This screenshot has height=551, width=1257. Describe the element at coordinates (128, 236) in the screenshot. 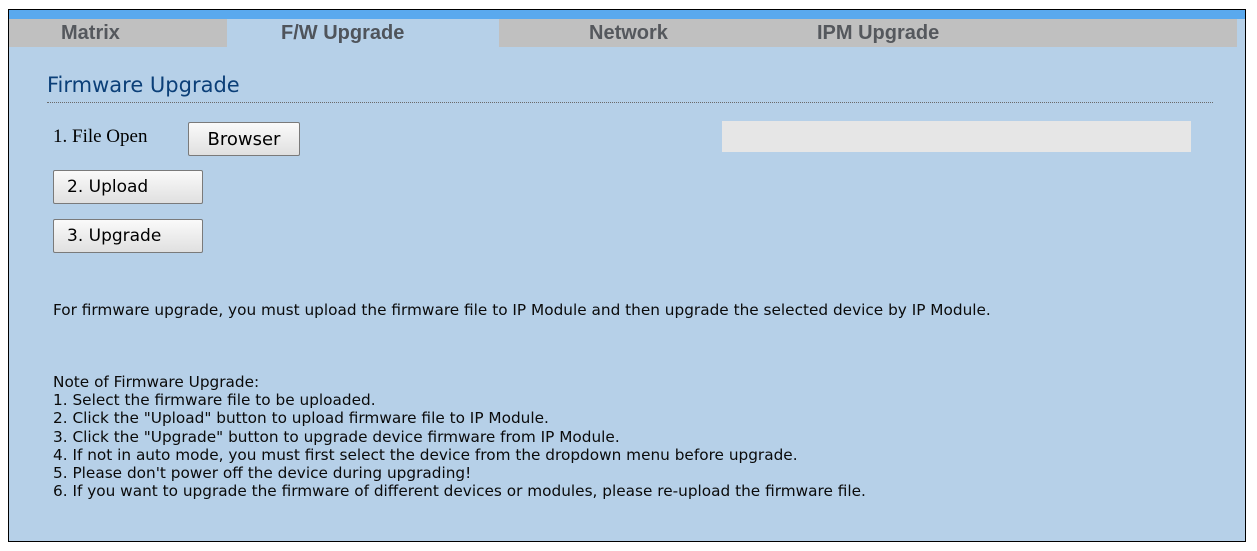

I see `upgrade-button: 3. Upgrade` at that location.